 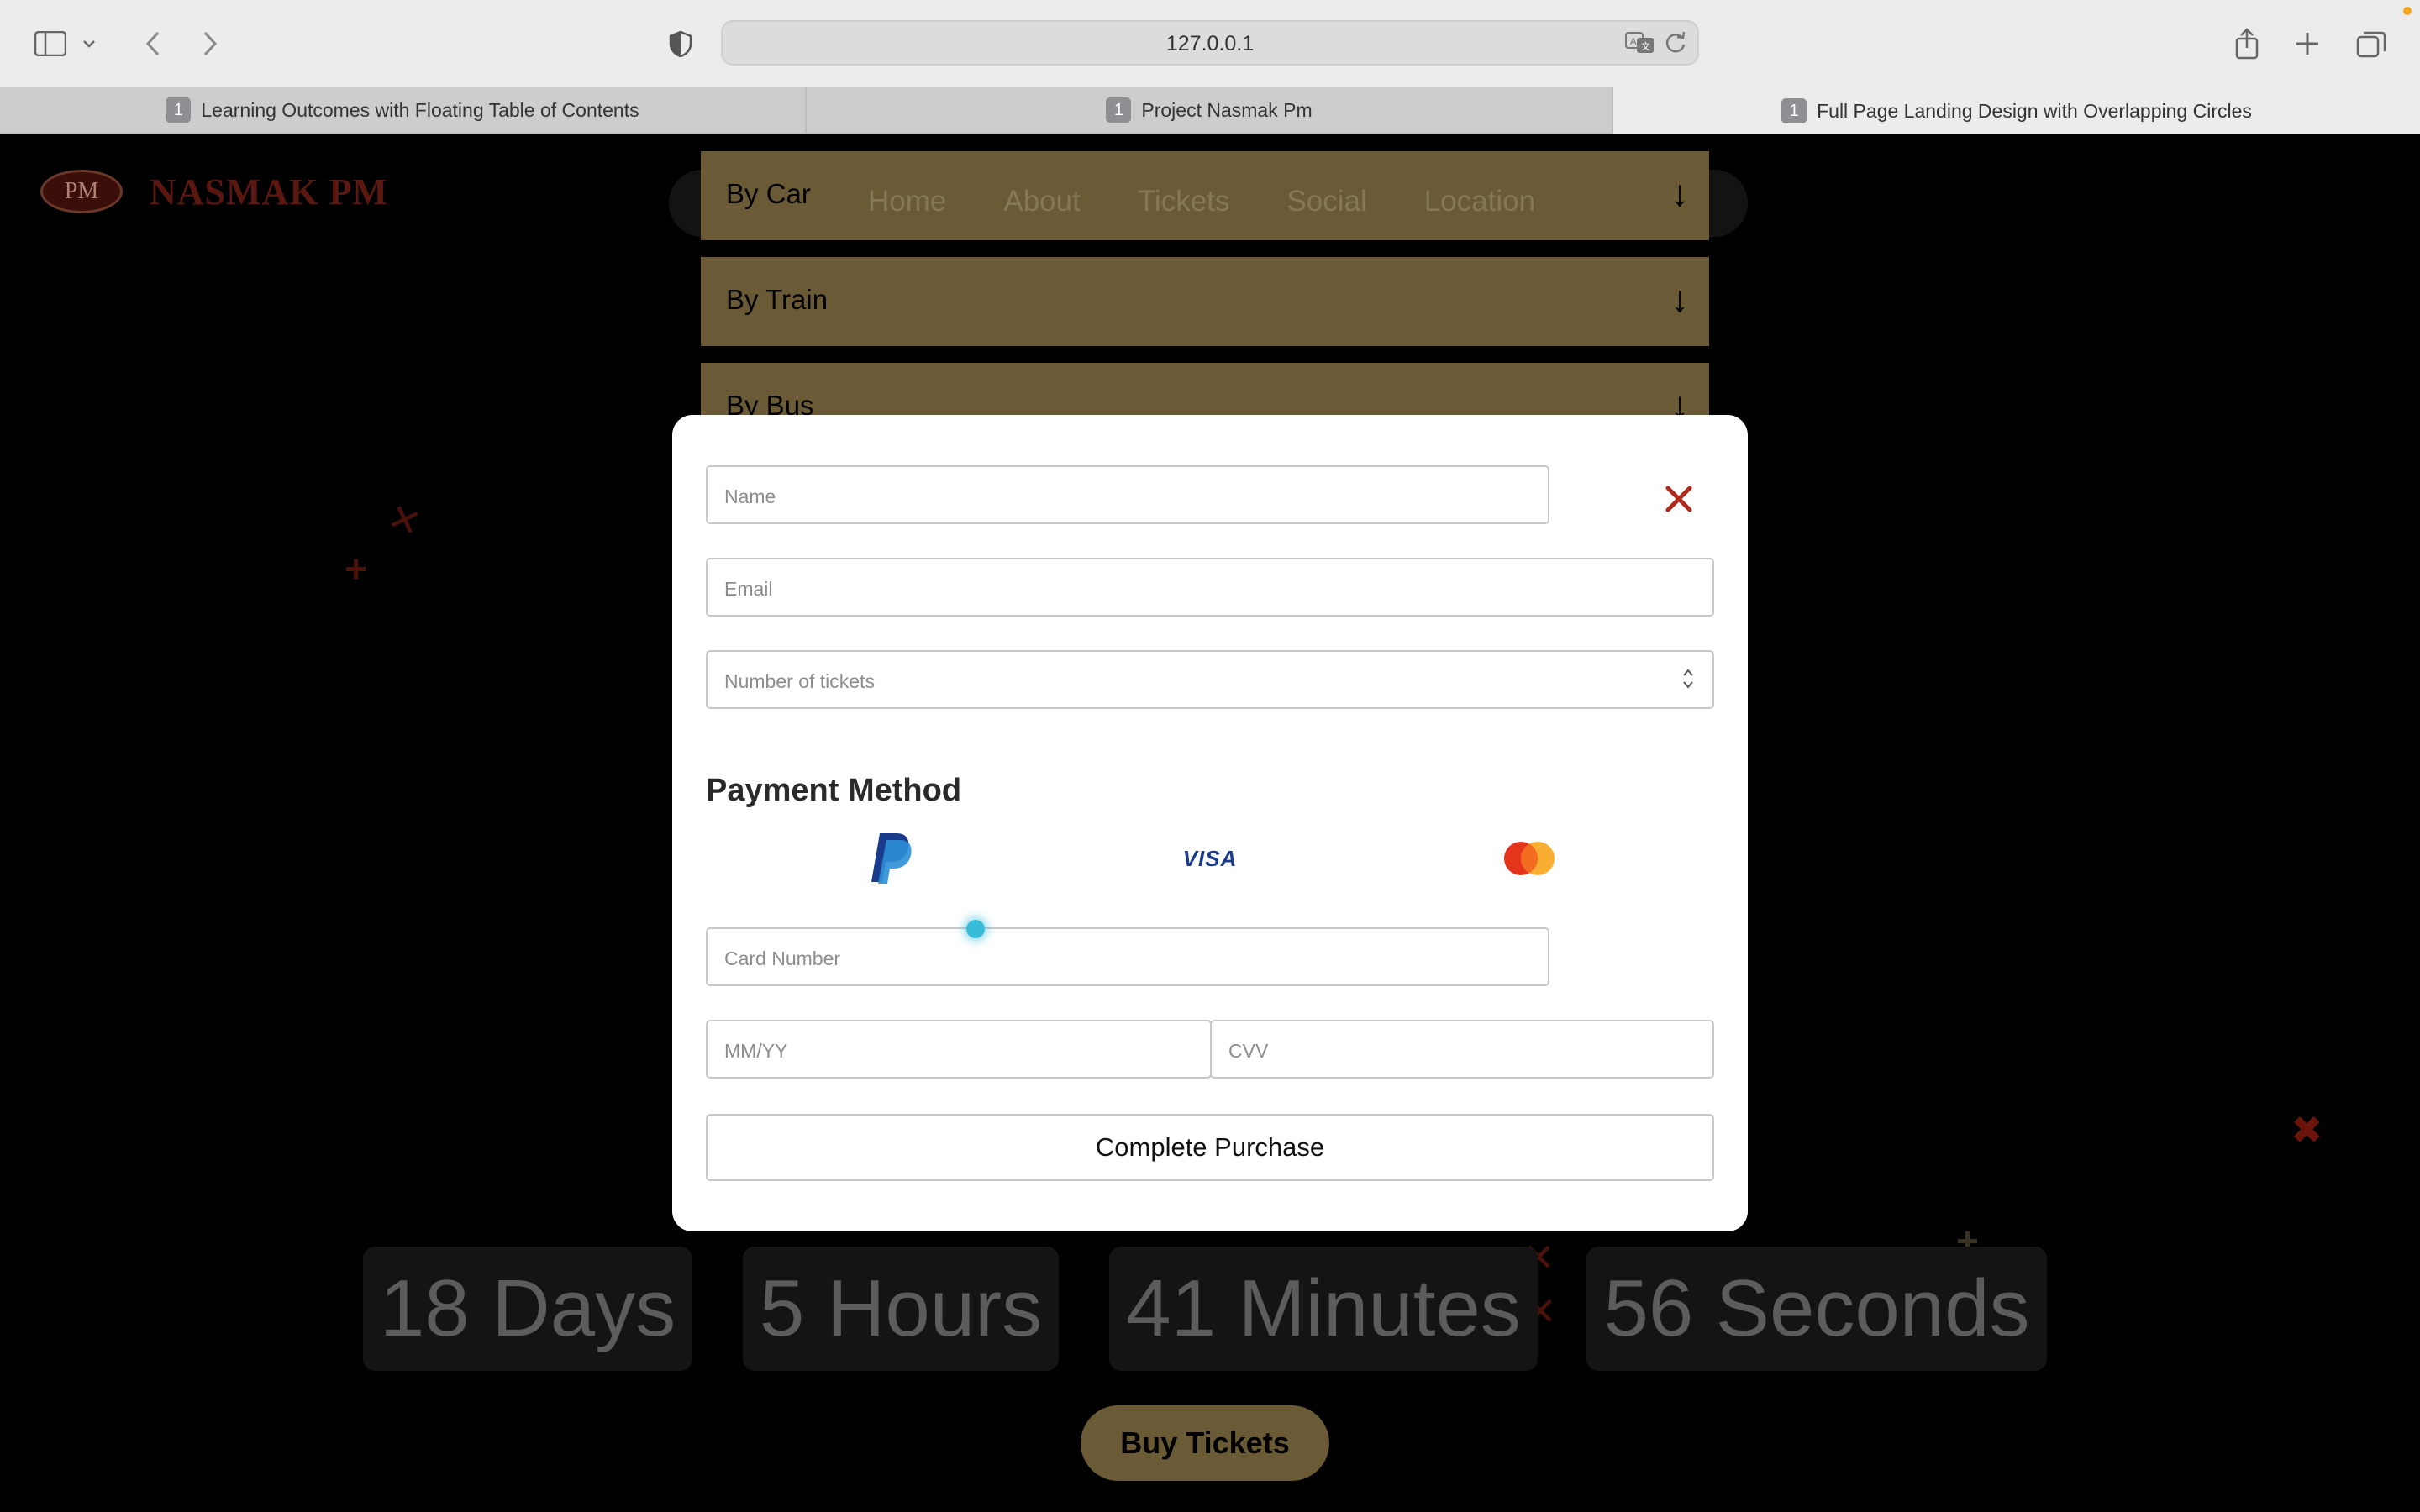 I want to click on new-tab-icon, so click(x=2307, y=43).